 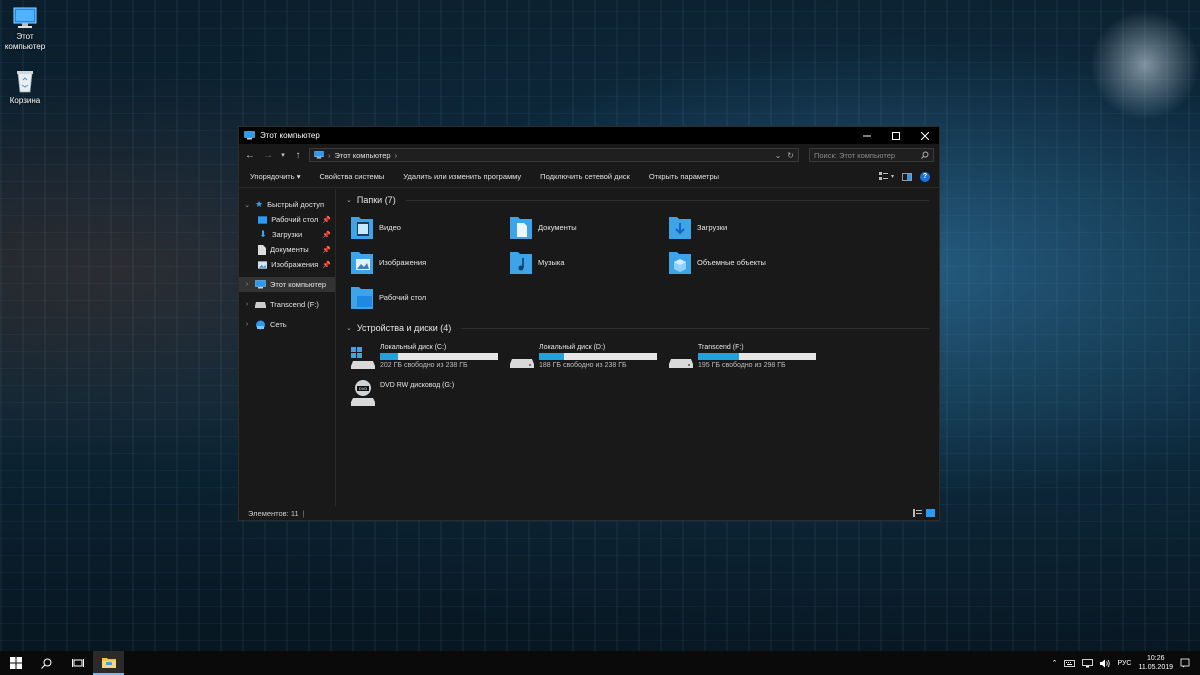 What do you see at coordinates (25, 29) in the screenshot?
I see `desktop-icon-this-pc: Этот компьютер` at bounding box center [25, 29].